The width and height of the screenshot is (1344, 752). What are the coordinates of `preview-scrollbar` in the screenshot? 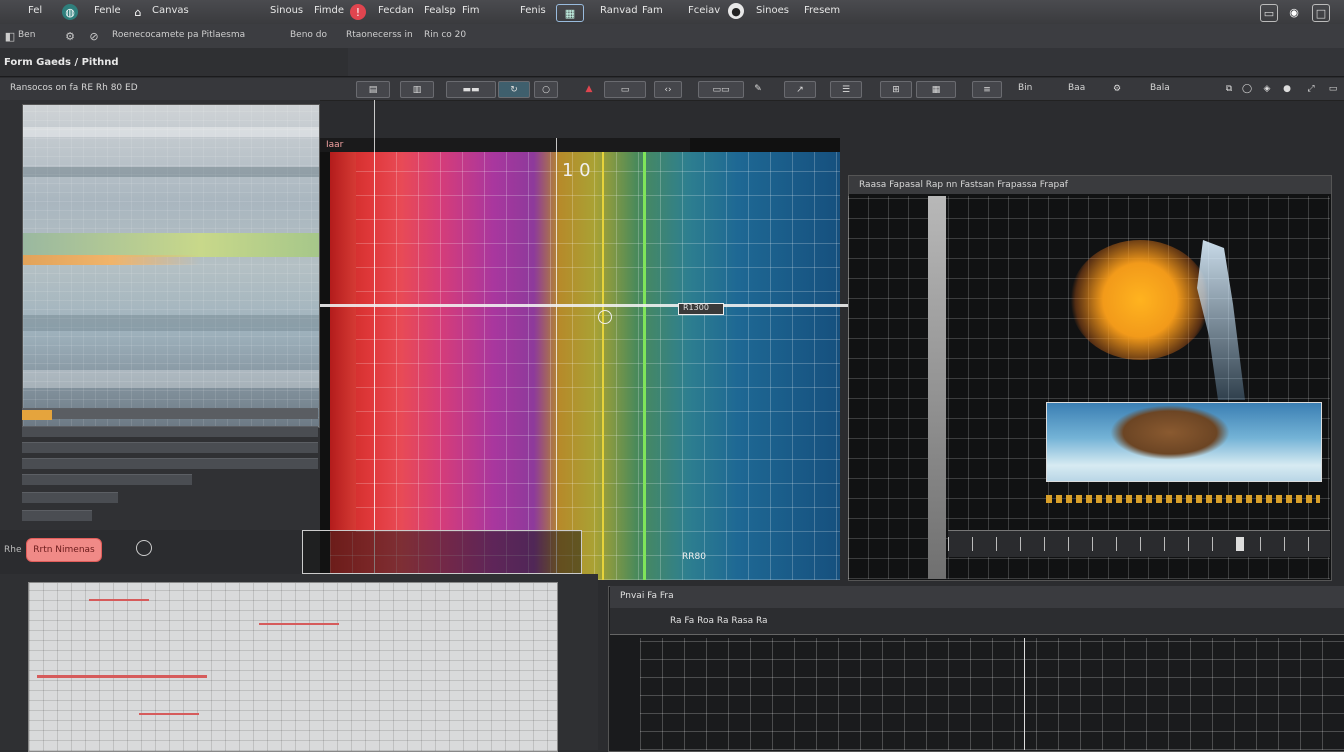 It's located at (937, 387).